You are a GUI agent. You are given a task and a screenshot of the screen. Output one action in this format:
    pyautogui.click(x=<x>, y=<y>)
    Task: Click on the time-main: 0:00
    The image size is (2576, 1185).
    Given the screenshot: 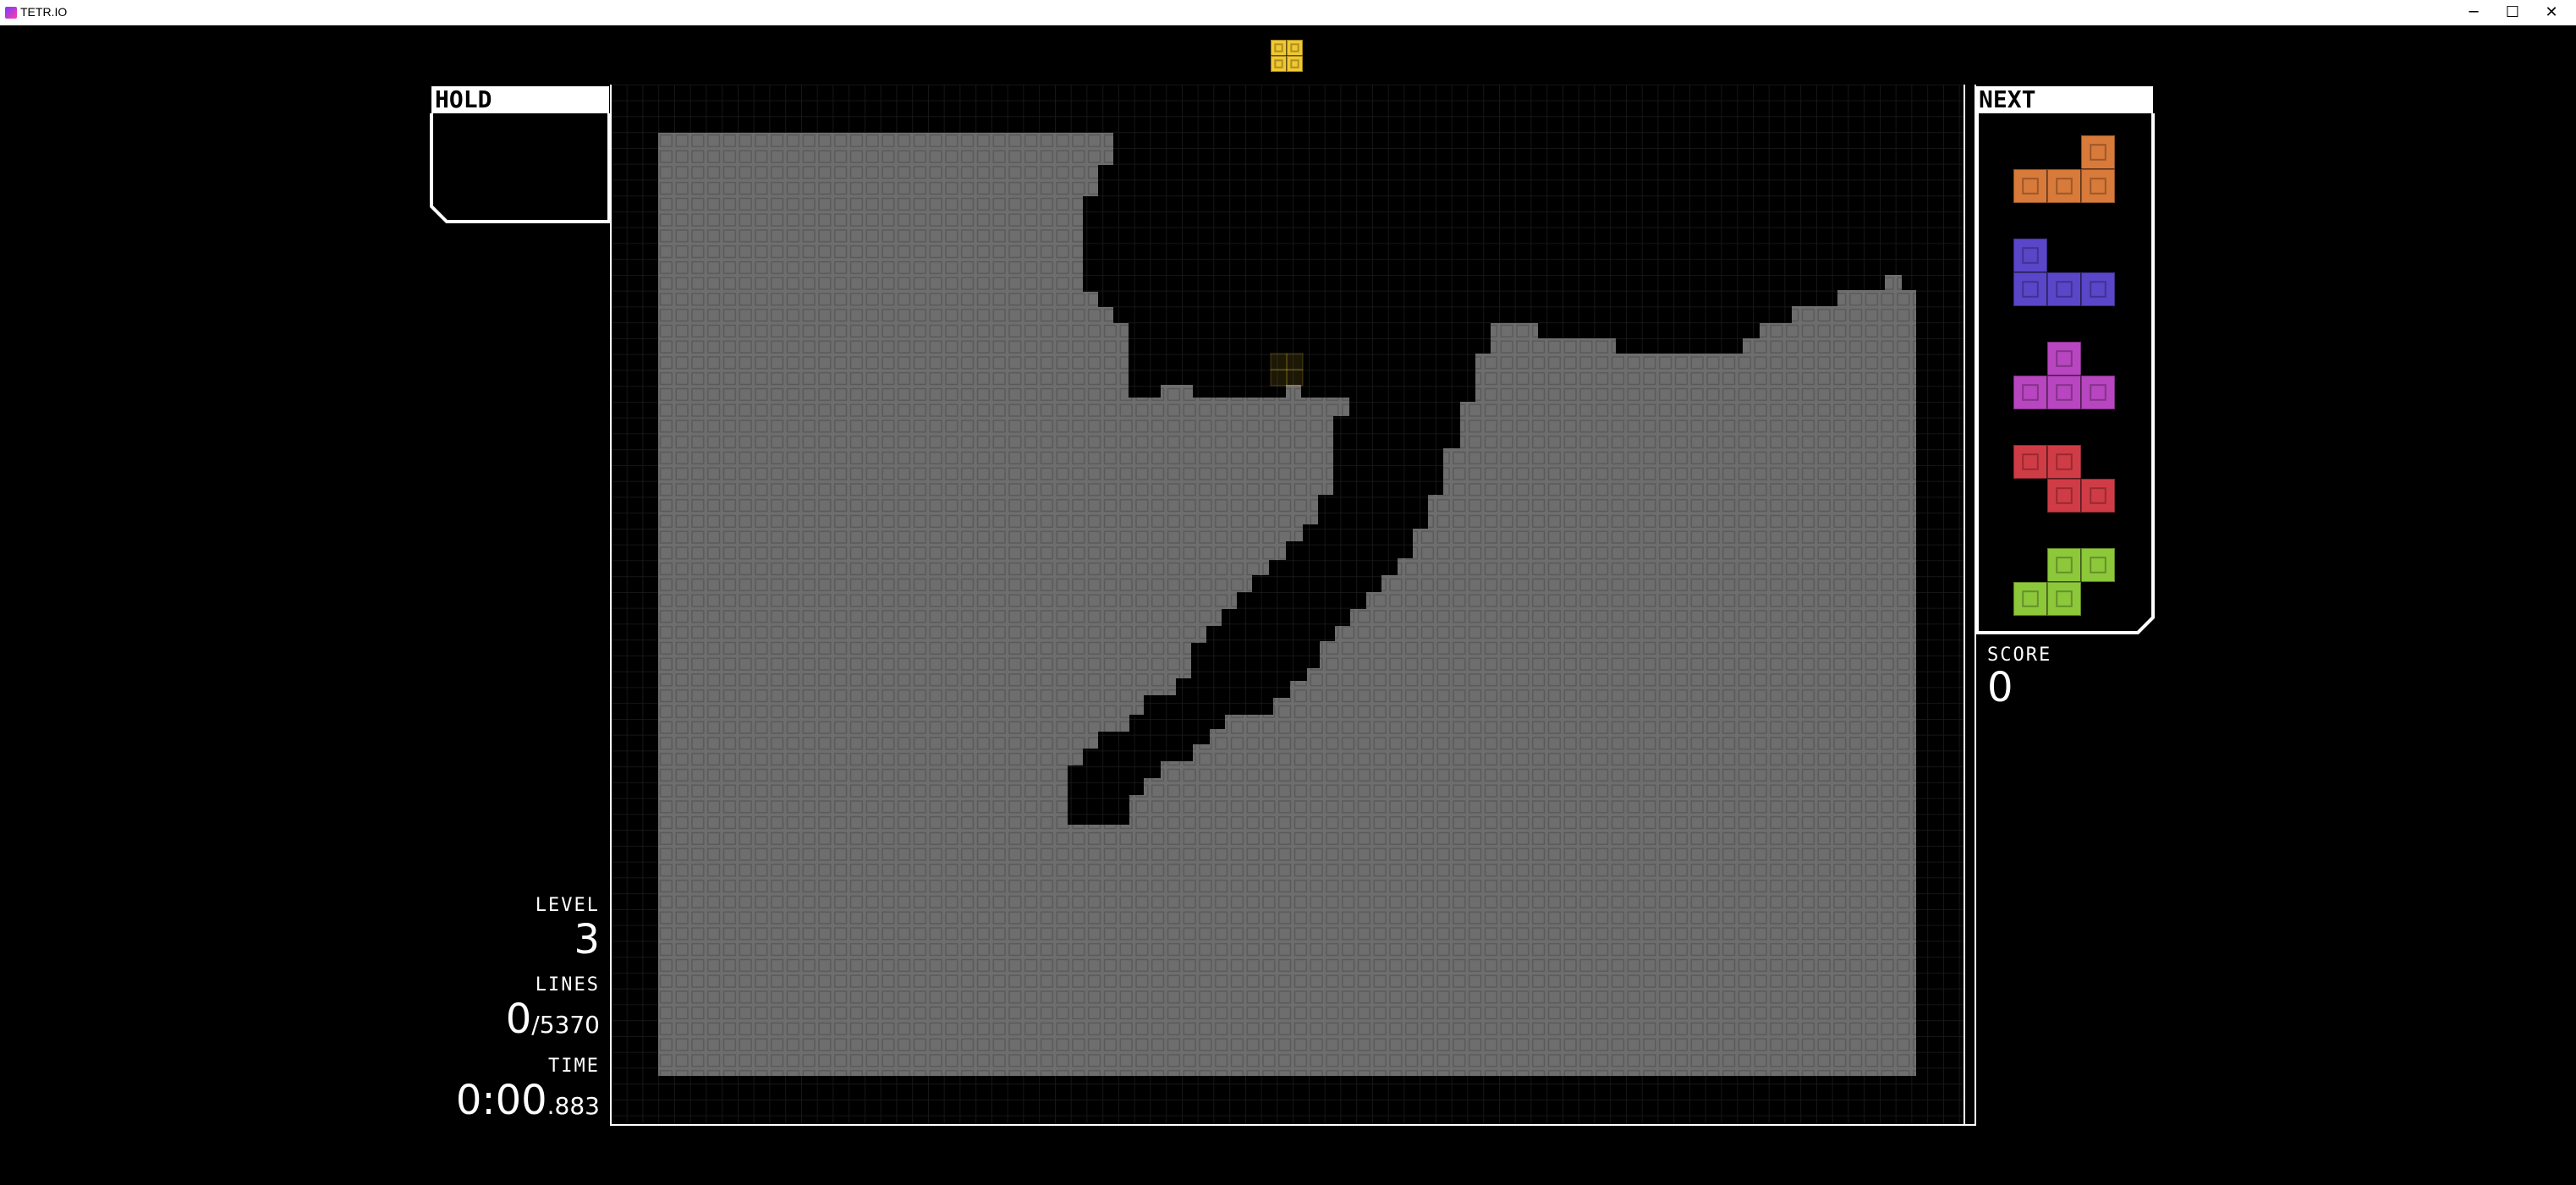 What is the action you would take?
    pyautogui.click(x=501, y=1100)
    